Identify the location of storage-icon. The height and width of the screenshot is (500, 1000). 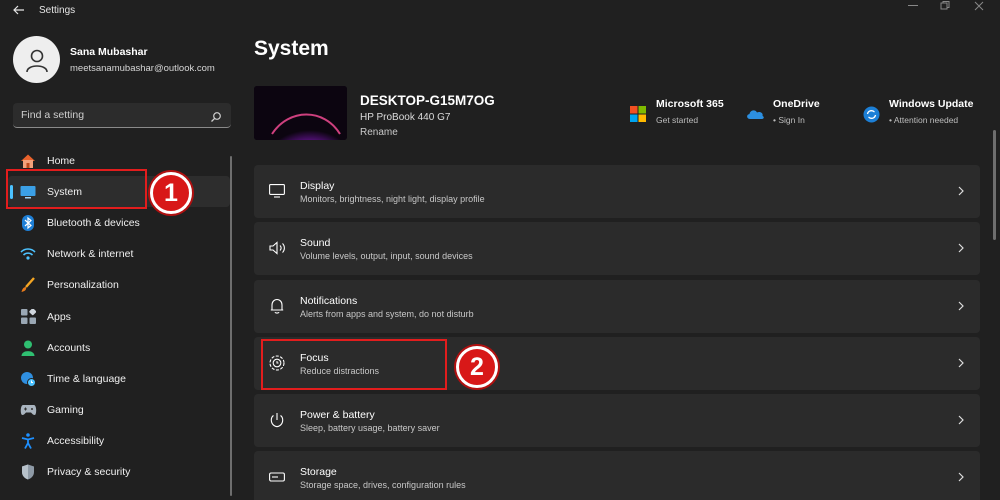
(277, 477).